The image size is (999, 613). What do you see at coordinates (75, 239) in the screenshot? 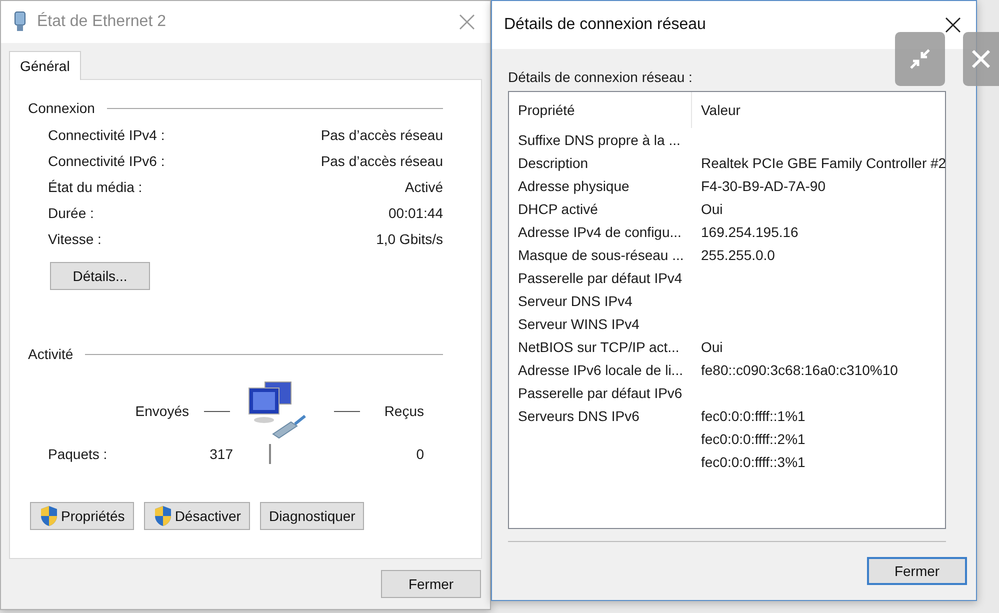
I see `info-label: Vitesse :` at bounding box center [75, 239].